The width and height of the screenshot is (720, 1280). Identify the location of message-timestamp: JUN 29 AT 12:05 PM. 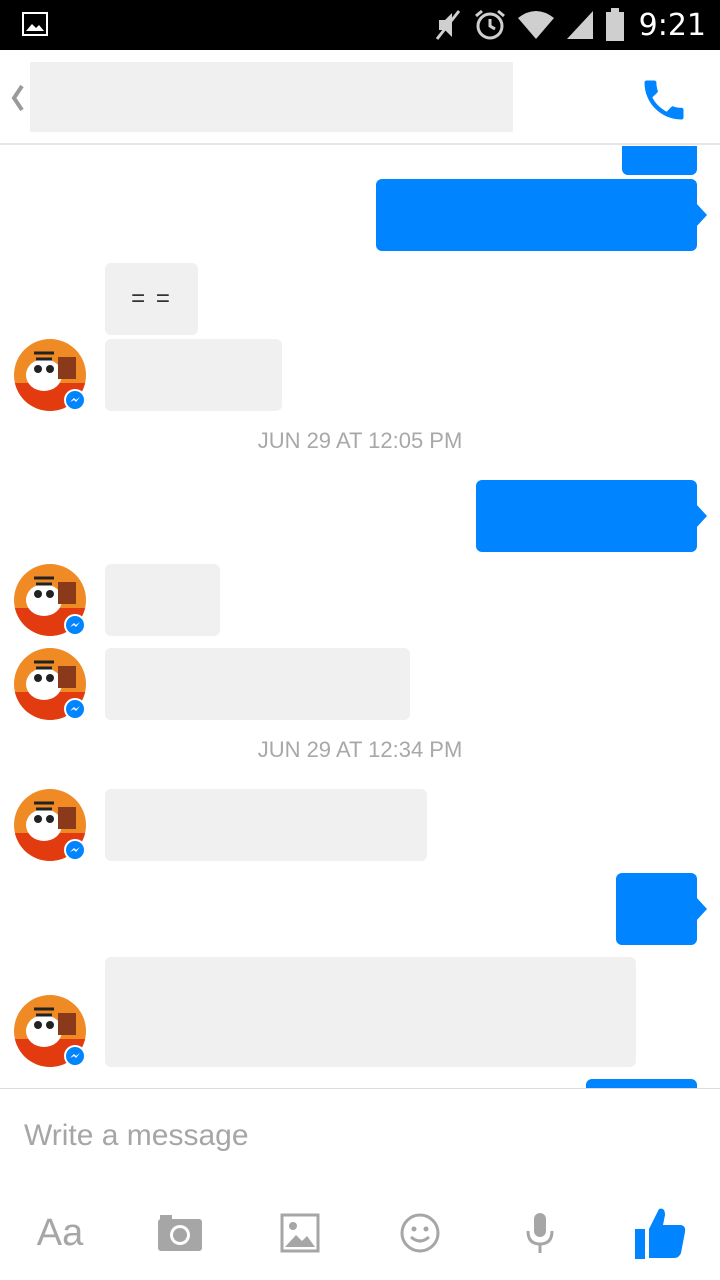
(360, 440).